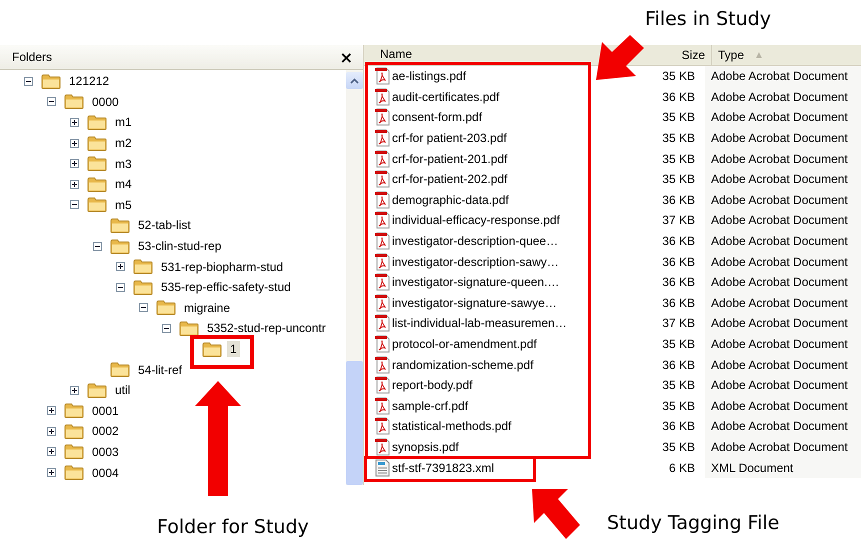  Describe the element at coordinates (425, 447) in the screenshot. I see `file-name: synopsis.pdf` at that location.